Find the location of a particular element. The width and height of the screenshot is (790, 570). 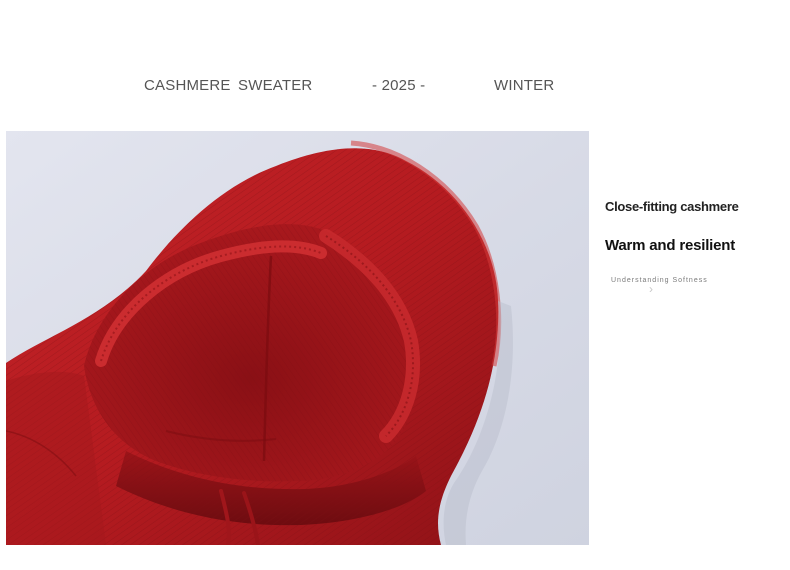

header-bar: CASHMERE SWEATER - 2025 - WINTER is located at coordinates (395, 86).